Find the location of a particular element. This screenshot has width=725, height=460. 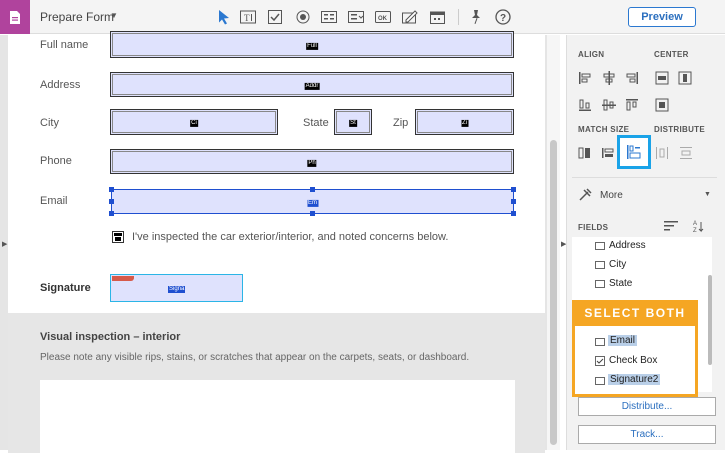

center-vertical-icon is located at coordinates (685, 78).